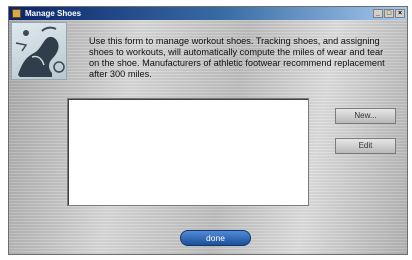 This screenshot has width=412, height=260. I want to click on window-controls: _ □ ×, so click(388, 13).